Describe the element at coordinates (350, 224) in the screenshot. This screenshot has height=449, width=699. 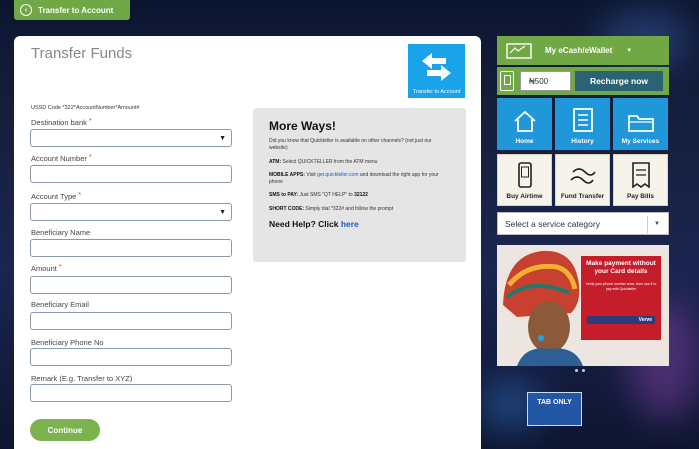
I see `help-link: here` at that location.